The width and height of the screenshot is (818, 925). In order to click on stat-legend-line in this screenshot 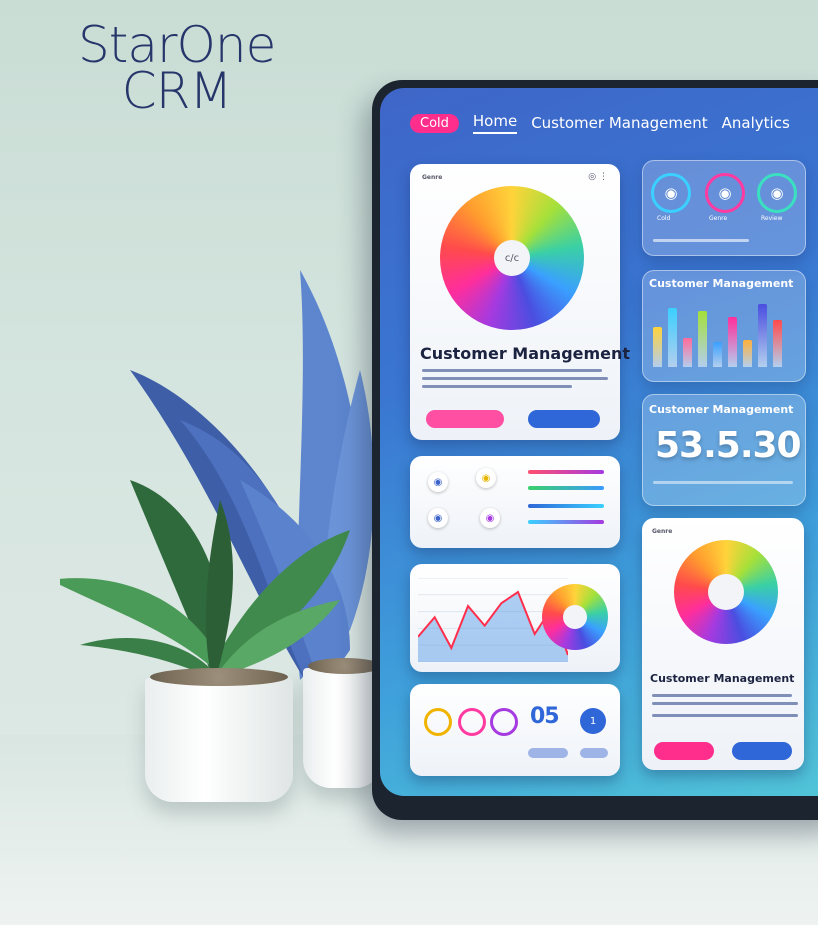, I will do `click(723, 482)`.